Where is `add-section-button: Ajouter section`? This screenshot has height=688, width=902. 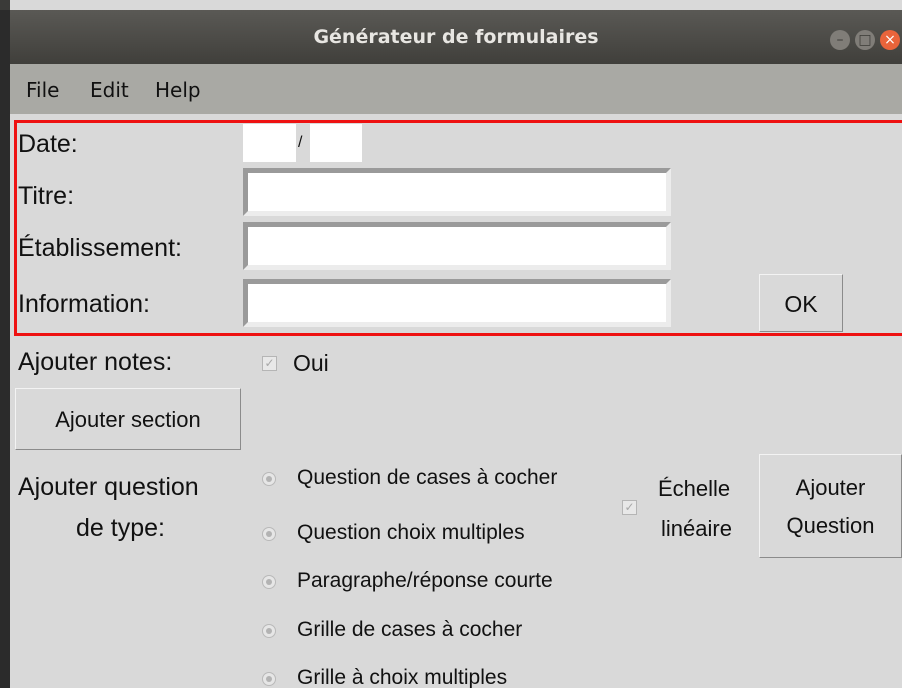
add-section-button: Ajouter section is located at coordinates (128, 419).